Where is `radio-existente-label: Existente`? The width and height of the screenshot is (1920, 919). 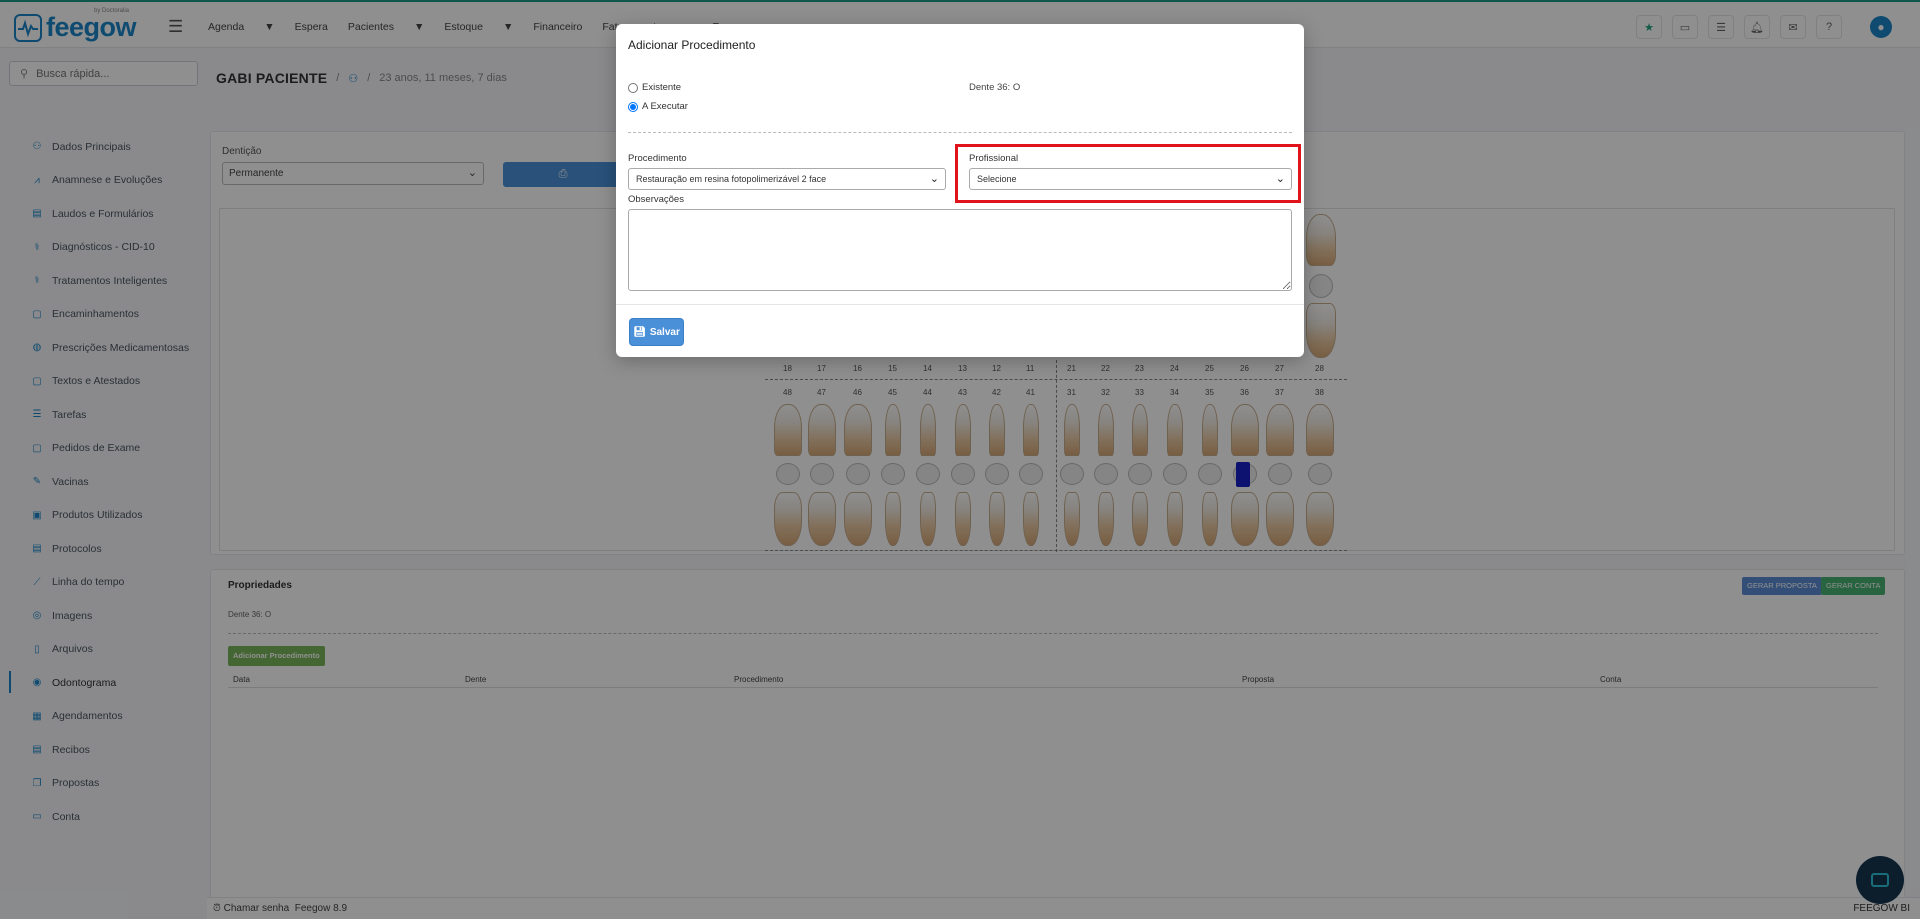
radio-existente-label: Existente is located at coordinates (662, 87).